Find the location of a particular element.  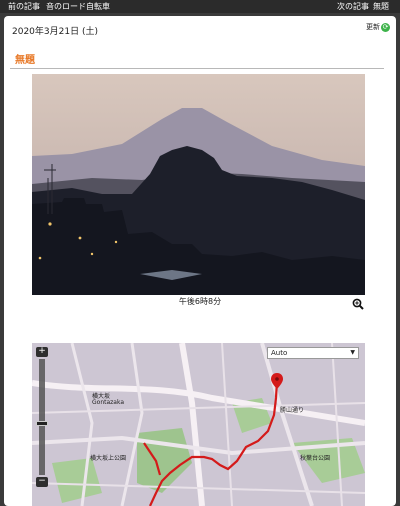

map-label-place2: 横大坂上公園 is located at coordinates (108, 458).